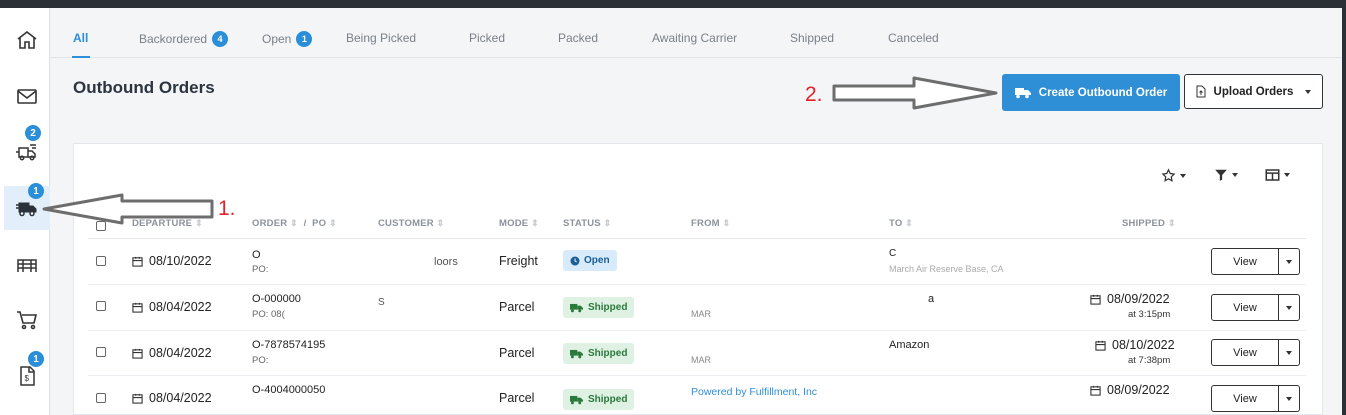 The width and height of the screenshot is (1346, 415). I want to click on col-order-label: ORDER, so click(270, 223).